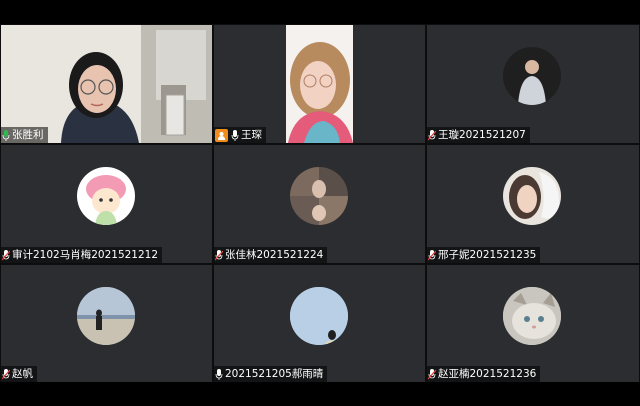 The width and height of the screenshot is (640, 406). What do you see at coordinates (22, 374) in the screenshot?
I see `participant-name: 赵帆` at bounding box center [22, 374].